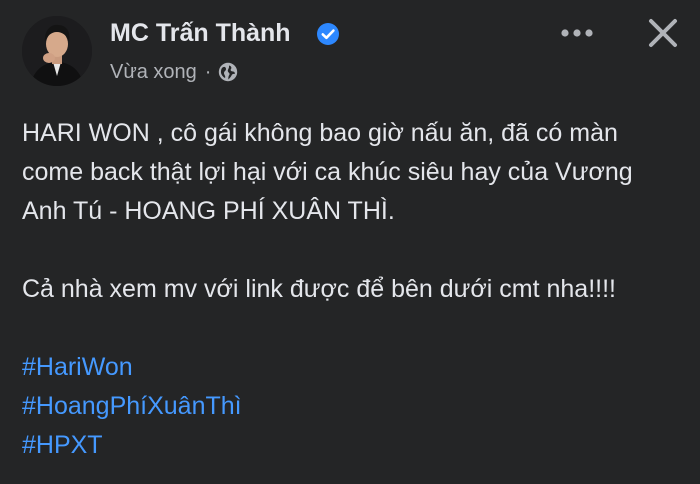  Describe the element at coordinates (663, 33) in the screenshot. I see `close-icon` at that location.